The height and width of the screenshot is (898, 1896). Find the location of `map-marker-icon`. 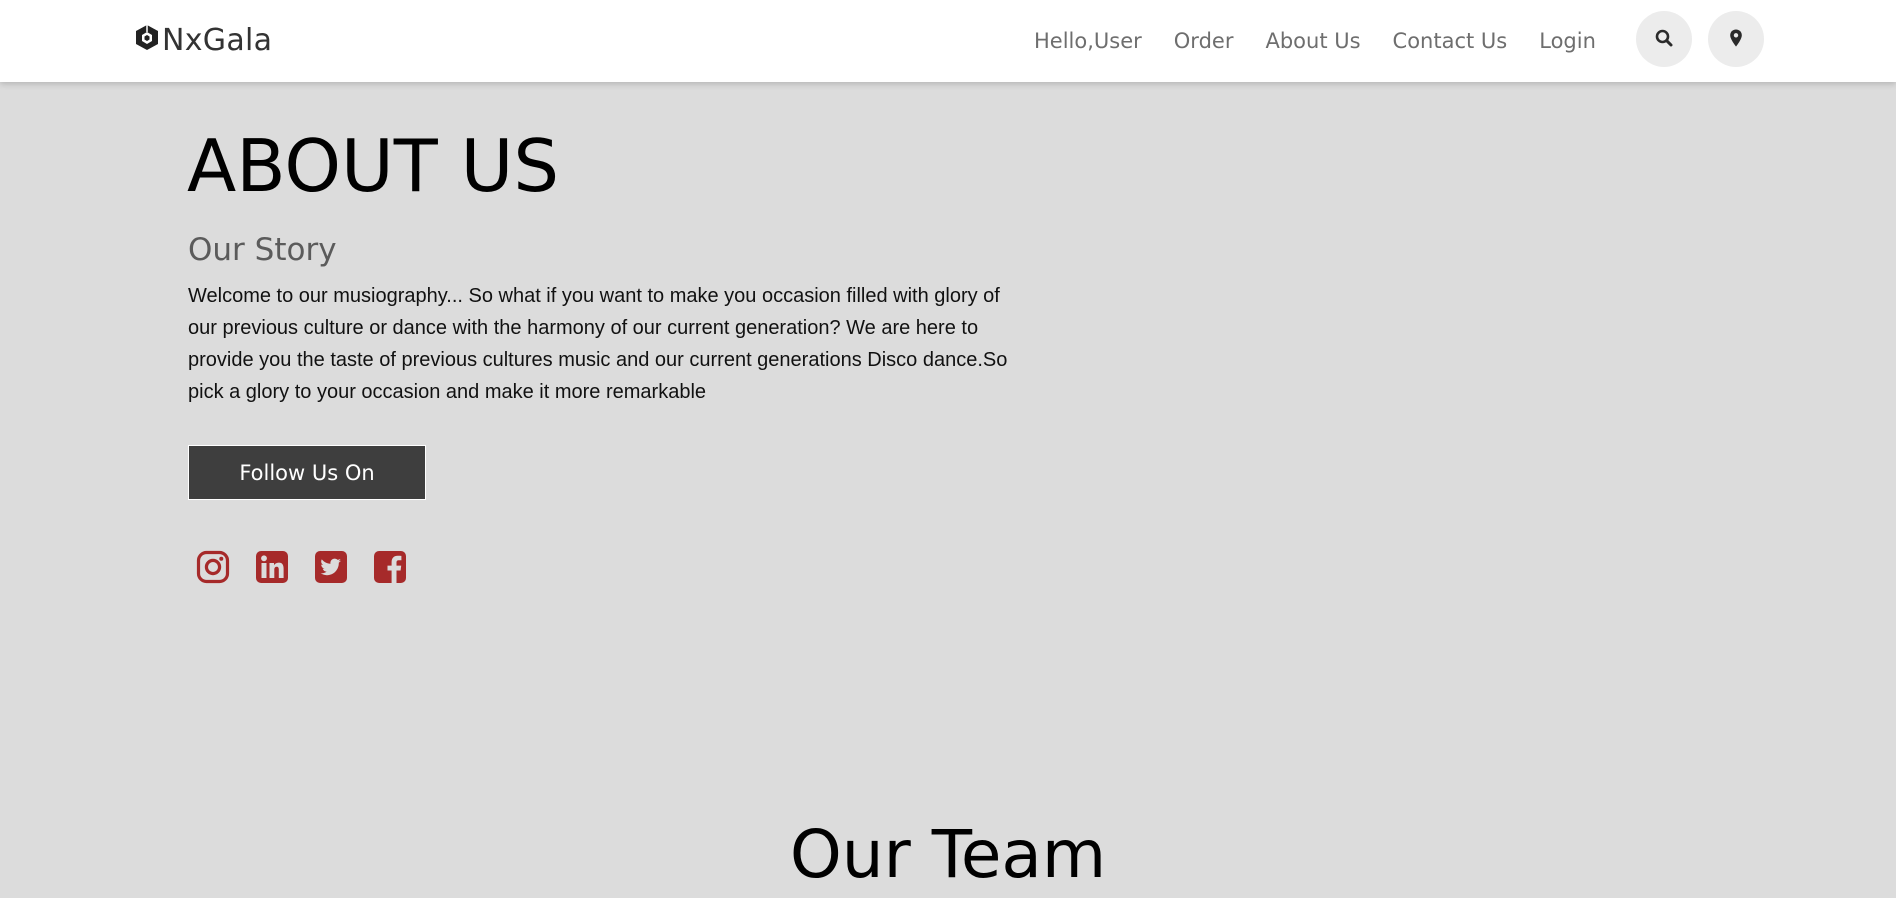

map-marker-icon is located at coordinates (1736, 39).